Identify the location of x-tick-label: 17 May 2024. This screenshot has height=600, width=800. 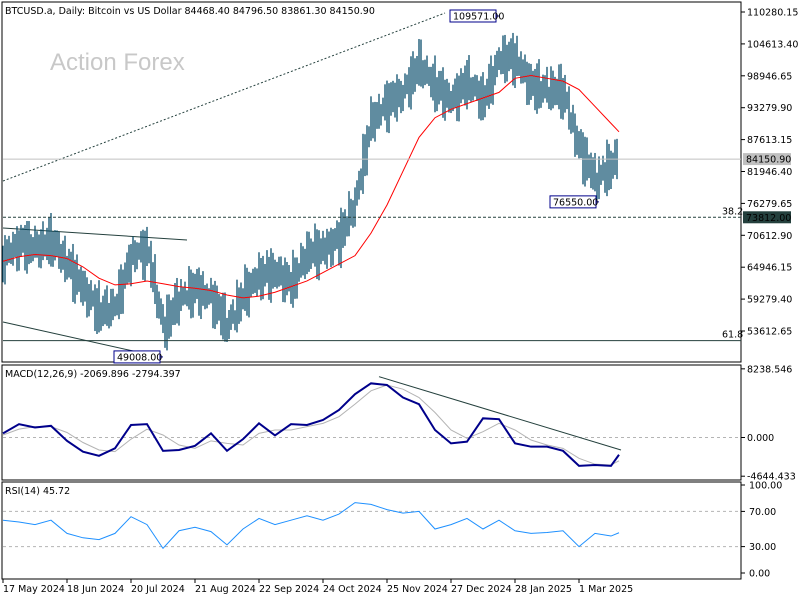
(34, 589).